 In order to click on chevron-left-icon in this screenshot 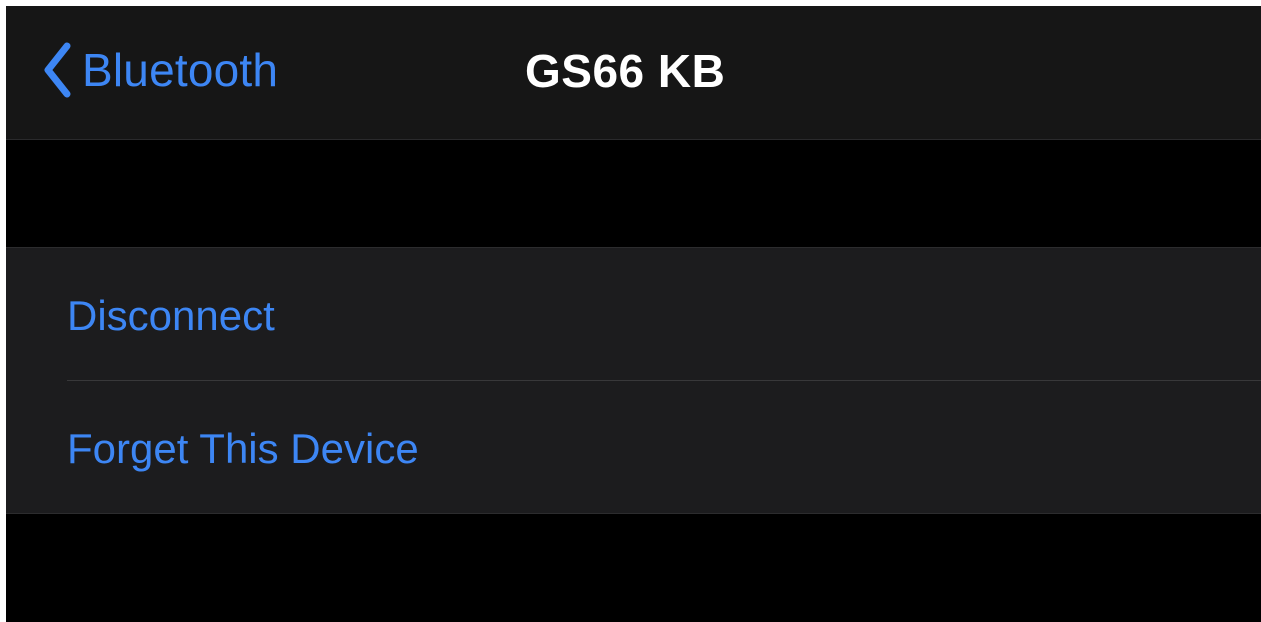, I will do `click(57, 70)`.